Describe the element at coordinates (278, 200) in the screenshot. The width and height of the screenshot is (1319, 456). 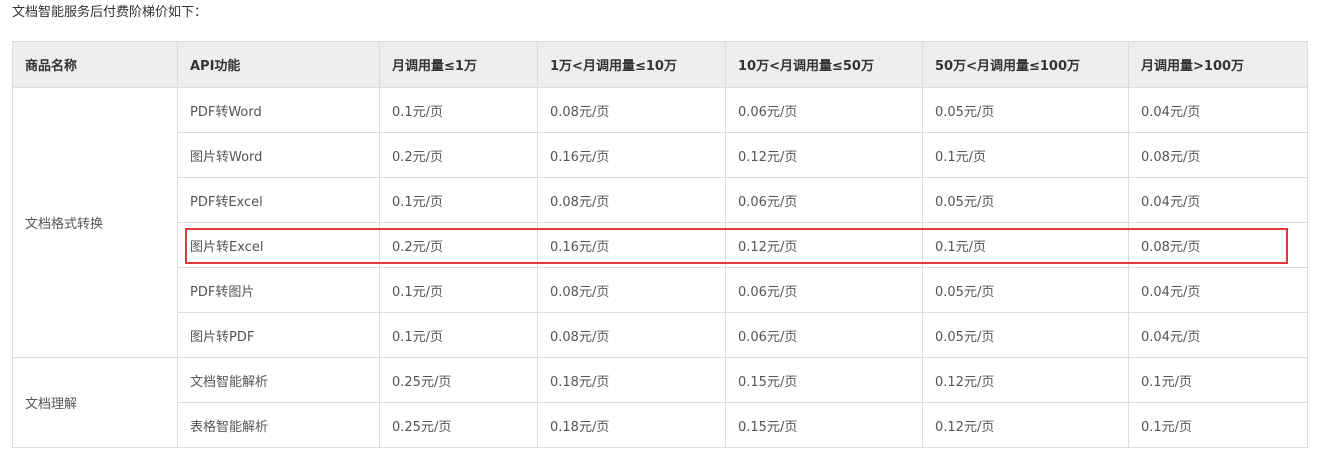
I see `api-function-cell: PDF转Excel` at that location.